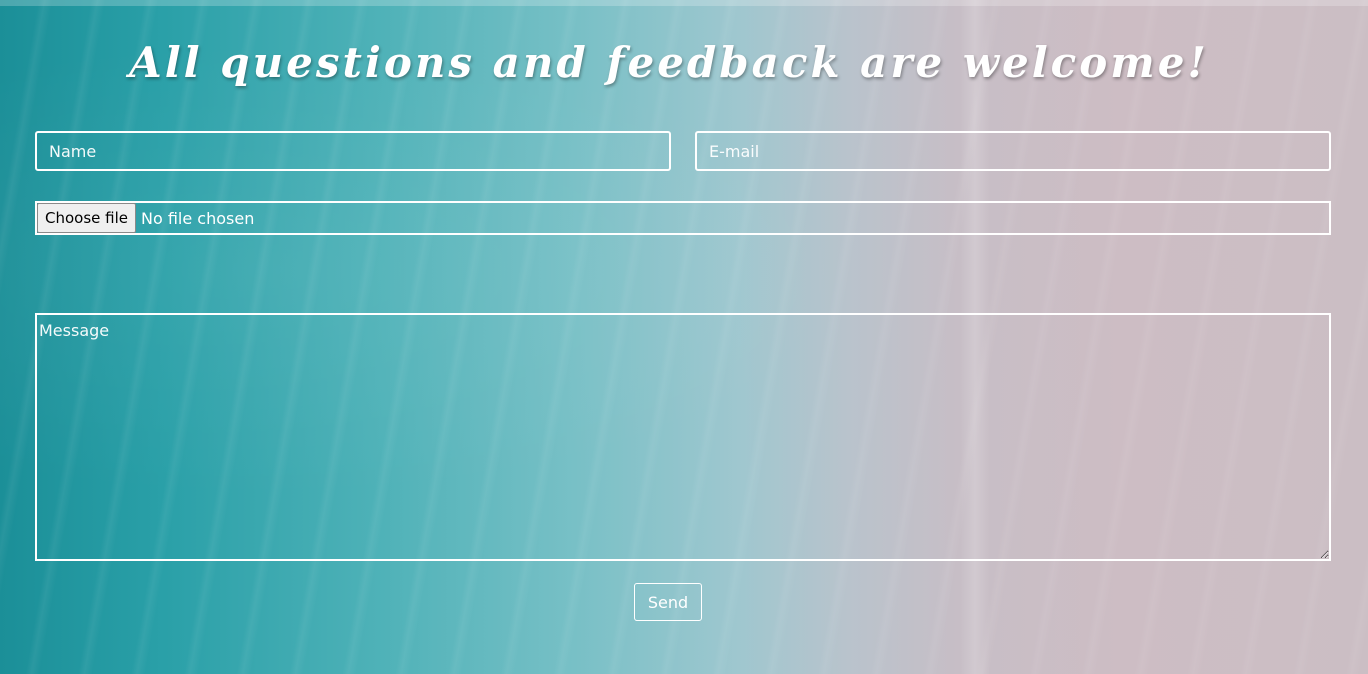  I want to click on top-bar, so click(684, 3).